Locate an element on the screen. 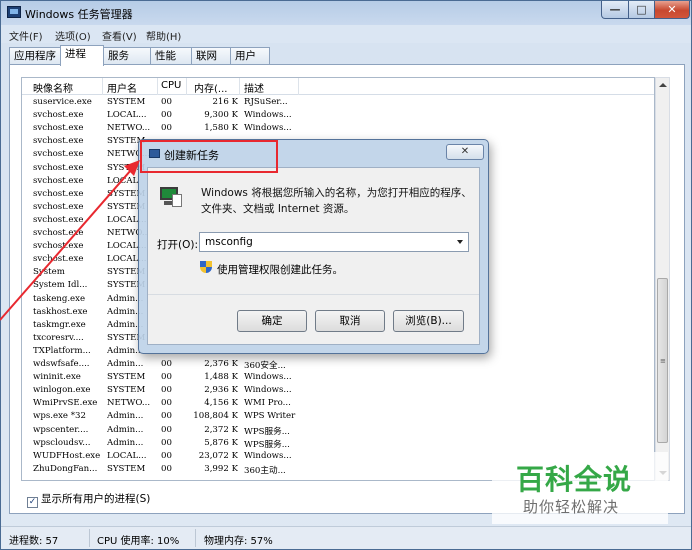  cancel-button: 取消 is located at coordinates (350, 321).